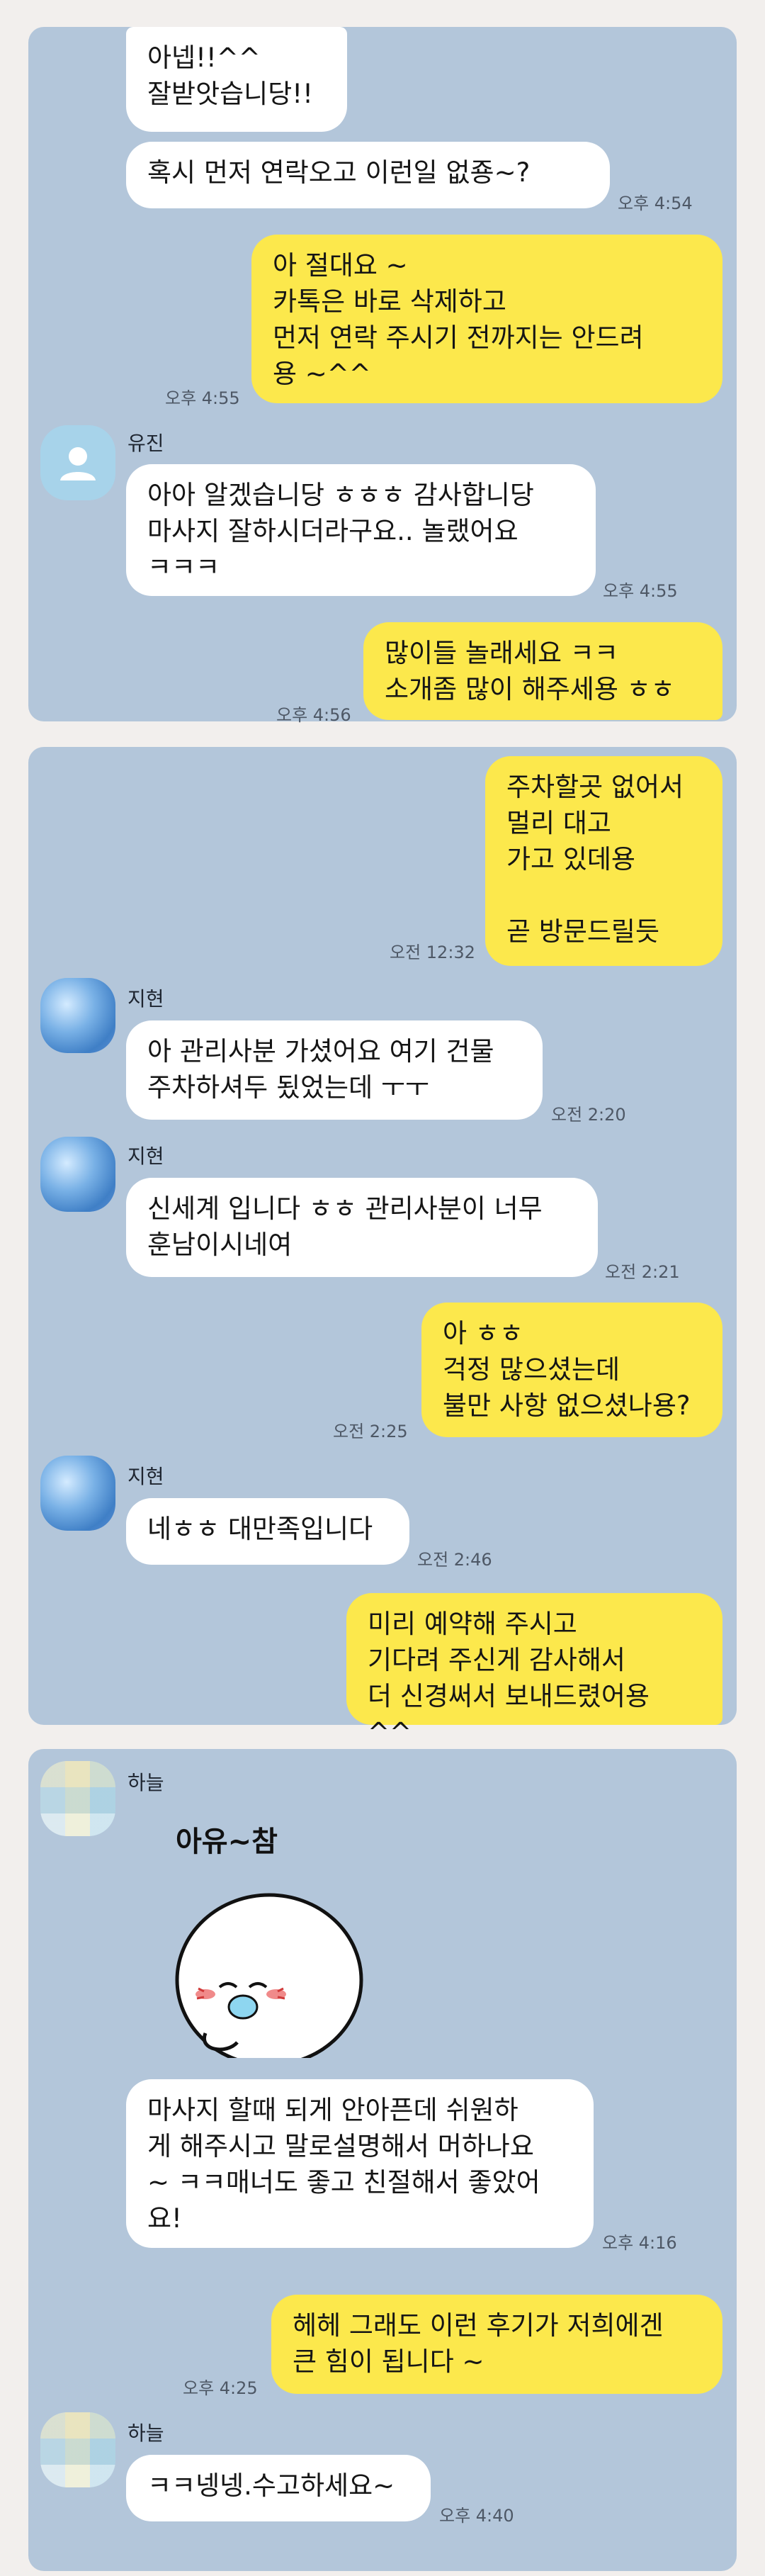 The width and height of the screenshot is (765, 2576). I want to click on message-bubble: 헤헤 그래도 이런 후기가 저희에겐 큰 힘이 됩니다 ~, so click(497, 2344).